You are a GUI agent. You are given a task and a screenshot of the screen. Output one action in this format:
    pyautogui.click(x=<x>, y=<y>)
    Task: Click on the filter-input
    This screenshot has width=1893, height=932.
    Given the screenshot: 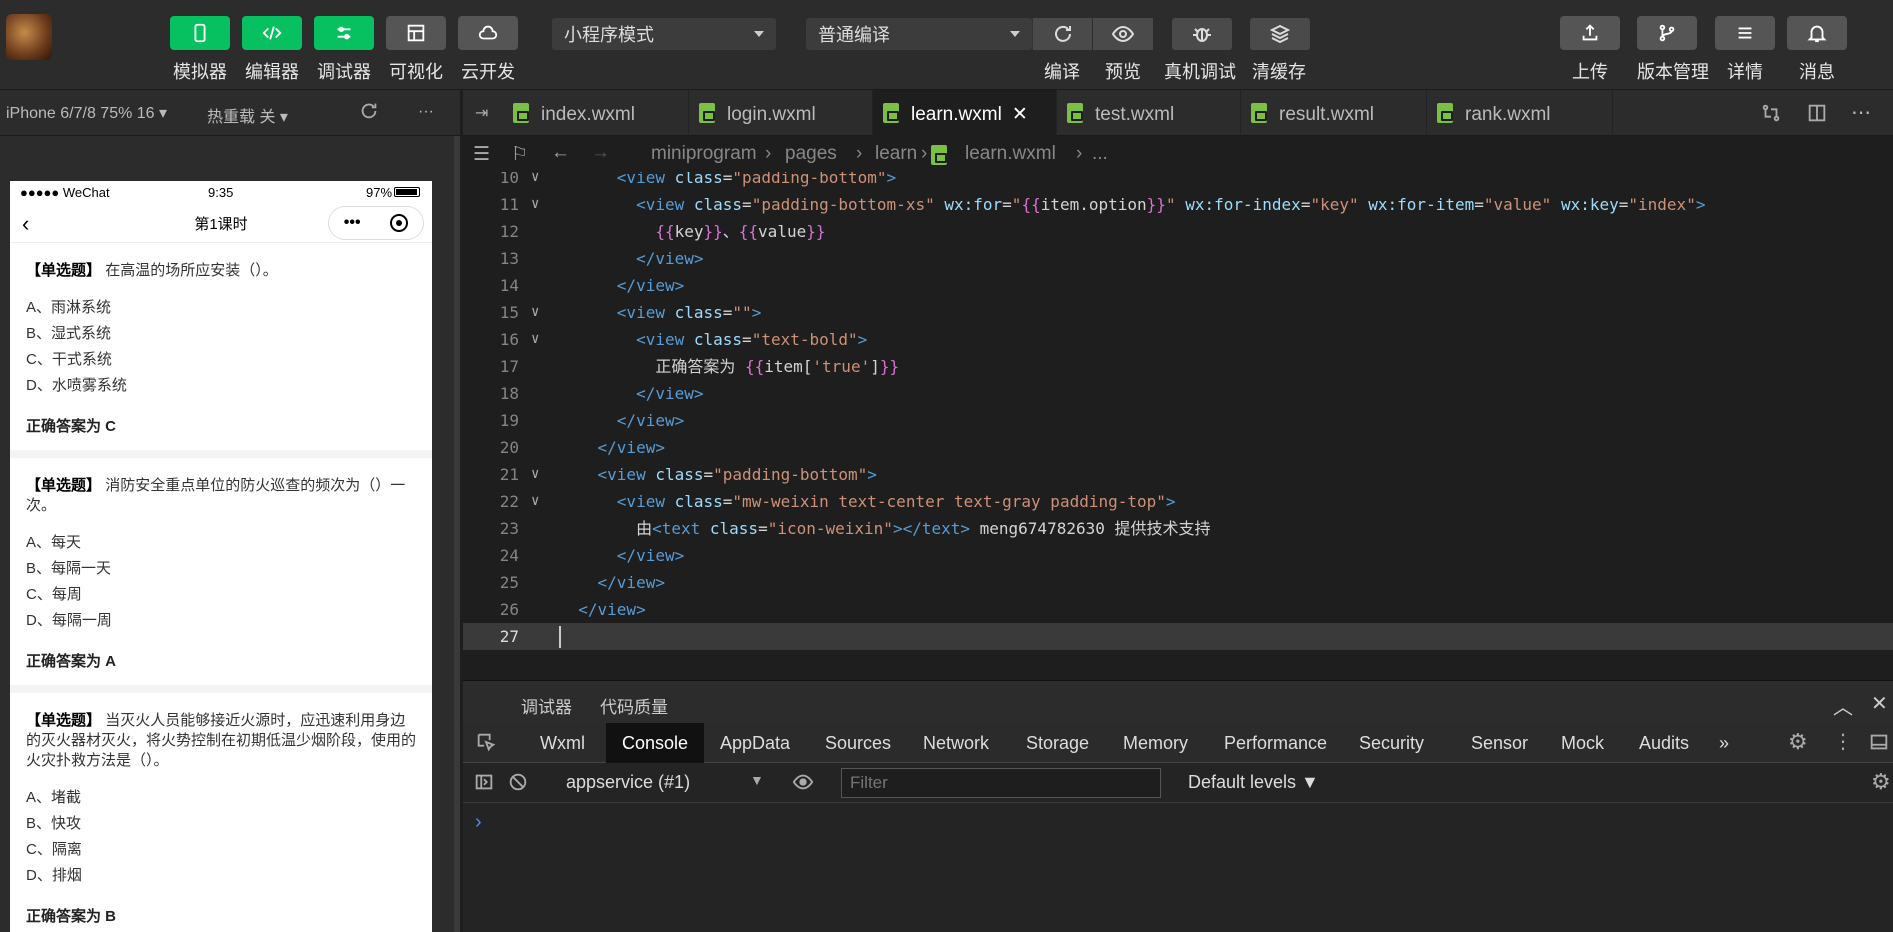 What is the action you would take?
    pyautogui.click(x=1001, y=783)
    